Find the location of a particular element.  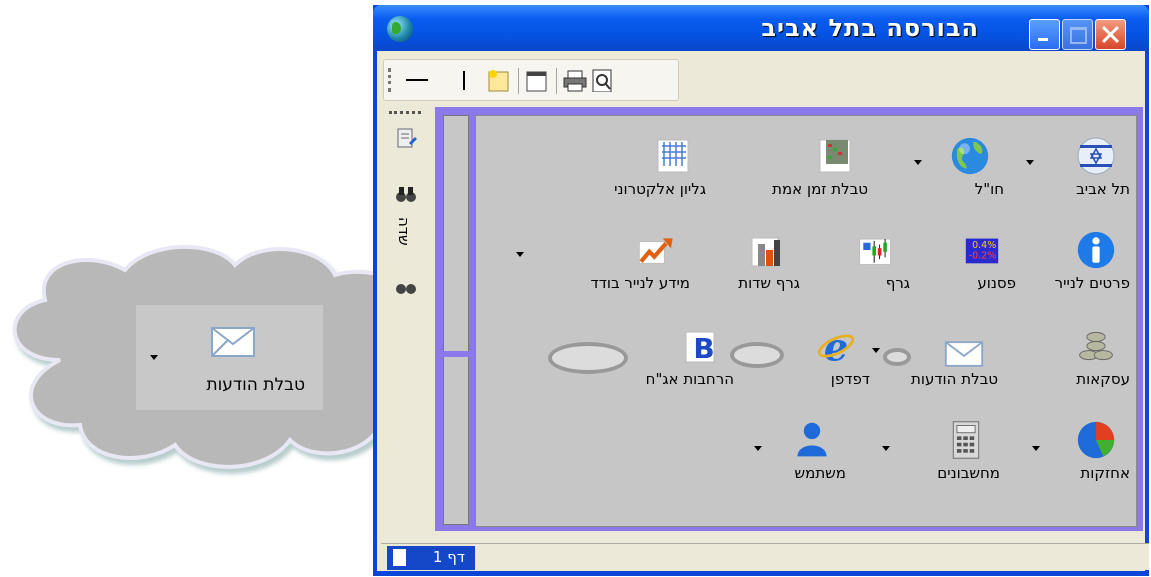

b-document-icon: B is located at coordinates (700, 348).